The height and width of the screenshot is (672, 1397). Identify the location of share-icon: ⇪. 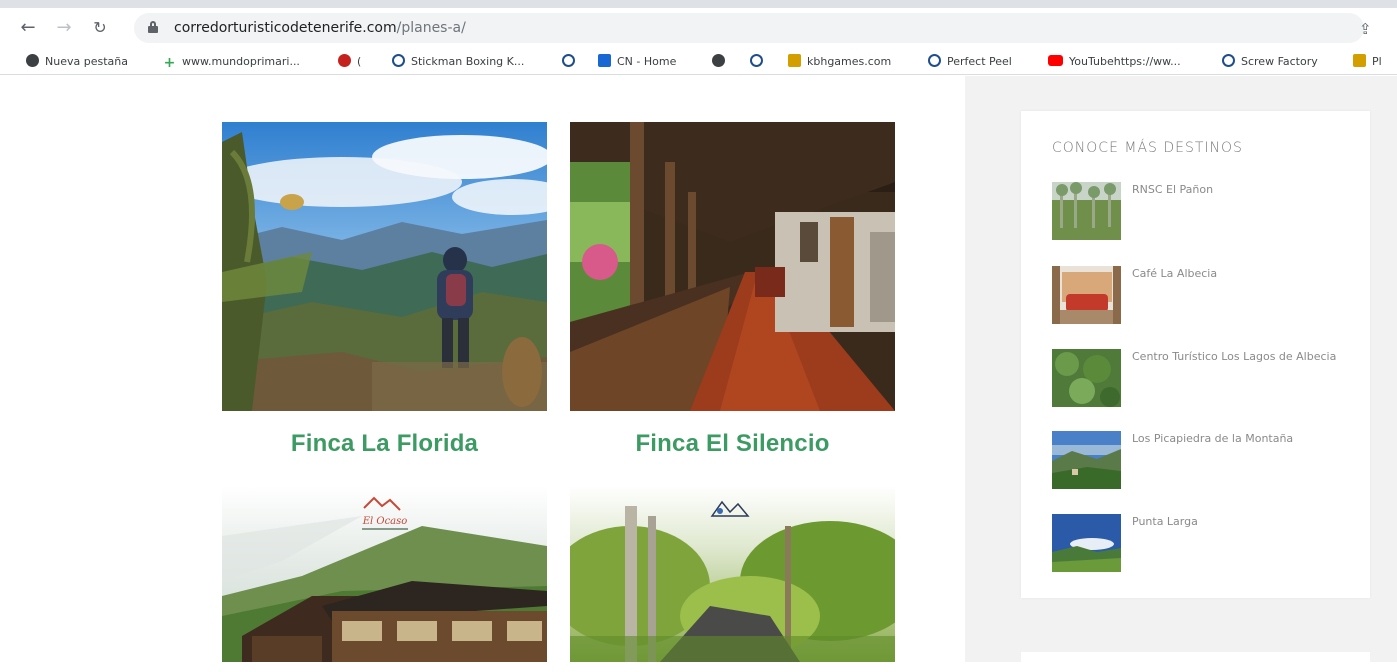
(1367, 30).